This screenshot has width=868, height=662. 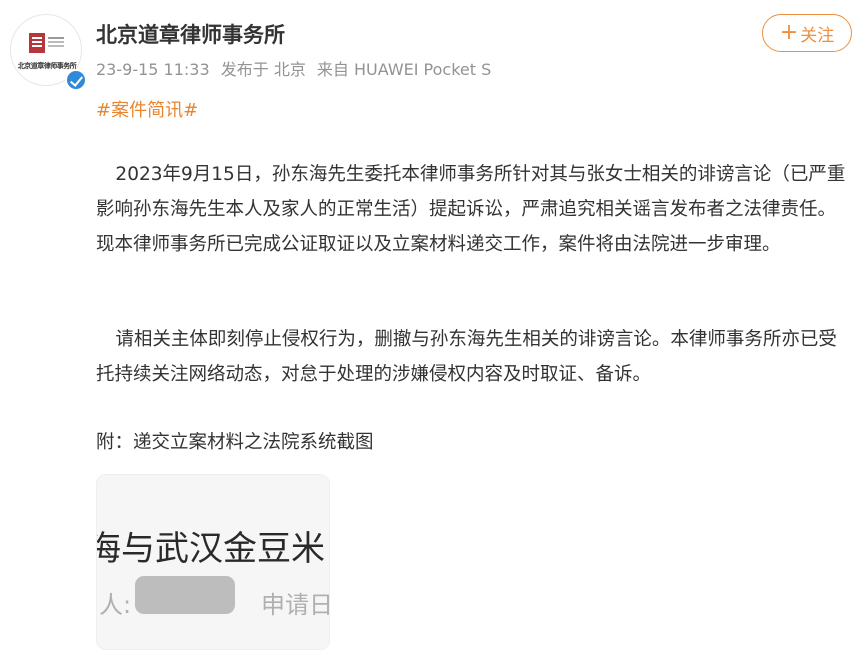 I want to click on follow-button: + 关注, so click(x=807, y=33).